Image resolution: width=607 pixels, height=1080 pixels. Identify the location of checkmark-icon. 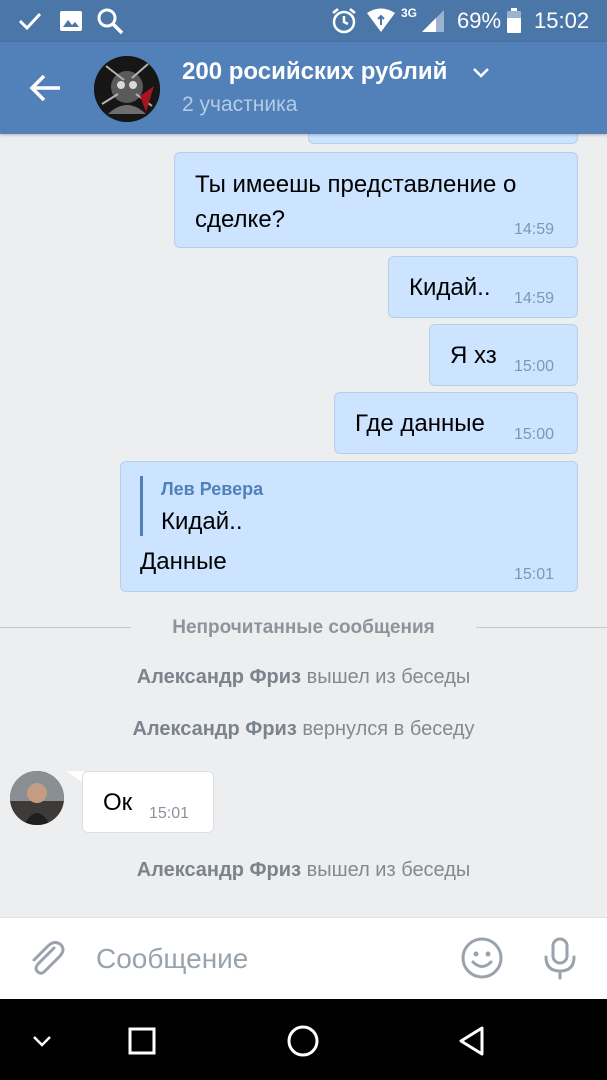
(30, 23).